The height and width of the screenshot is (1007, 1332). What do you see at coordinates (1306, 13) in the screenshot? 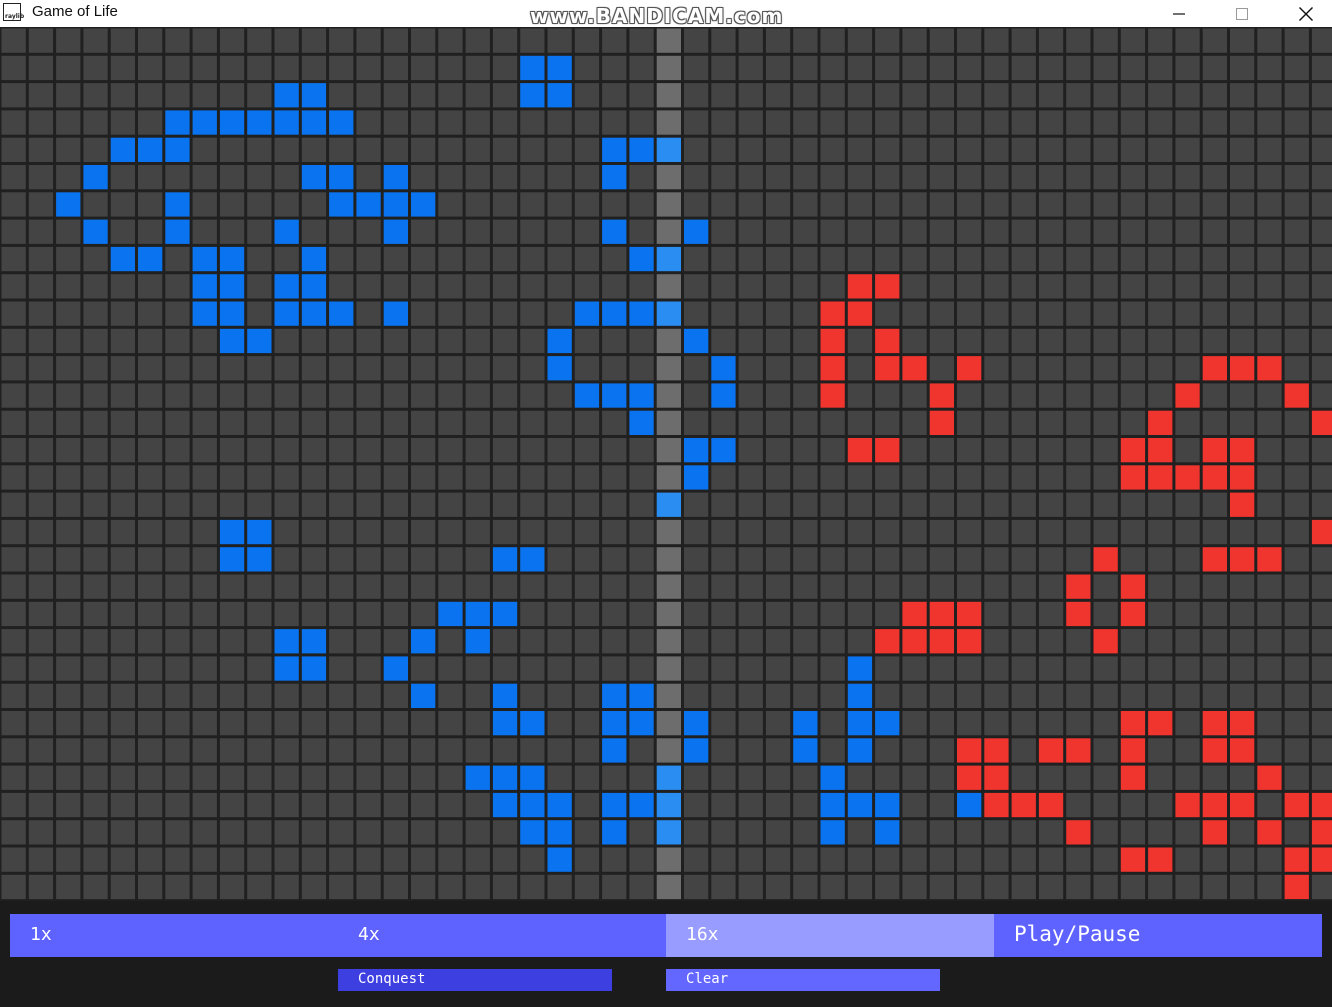
I see `close-icon` at bounding box center [1306, 13].